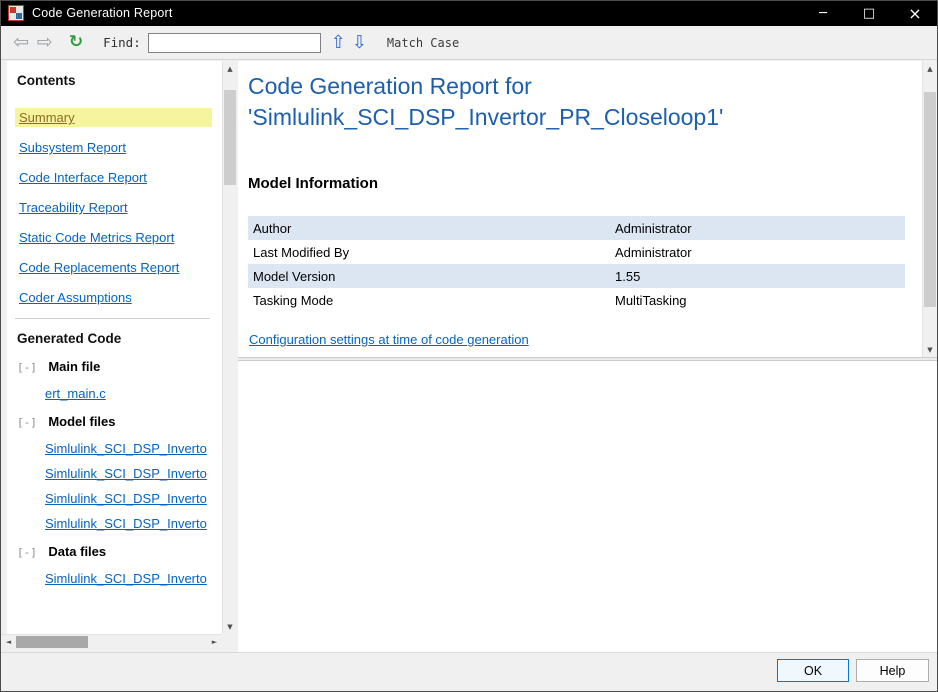 Image resolution: width=938 pixels, height=692 pixels. What do you see at coordinates (77, 551) in the screenshot?
I see `tree-group-label: Data files` at bounding box center [77, 551].